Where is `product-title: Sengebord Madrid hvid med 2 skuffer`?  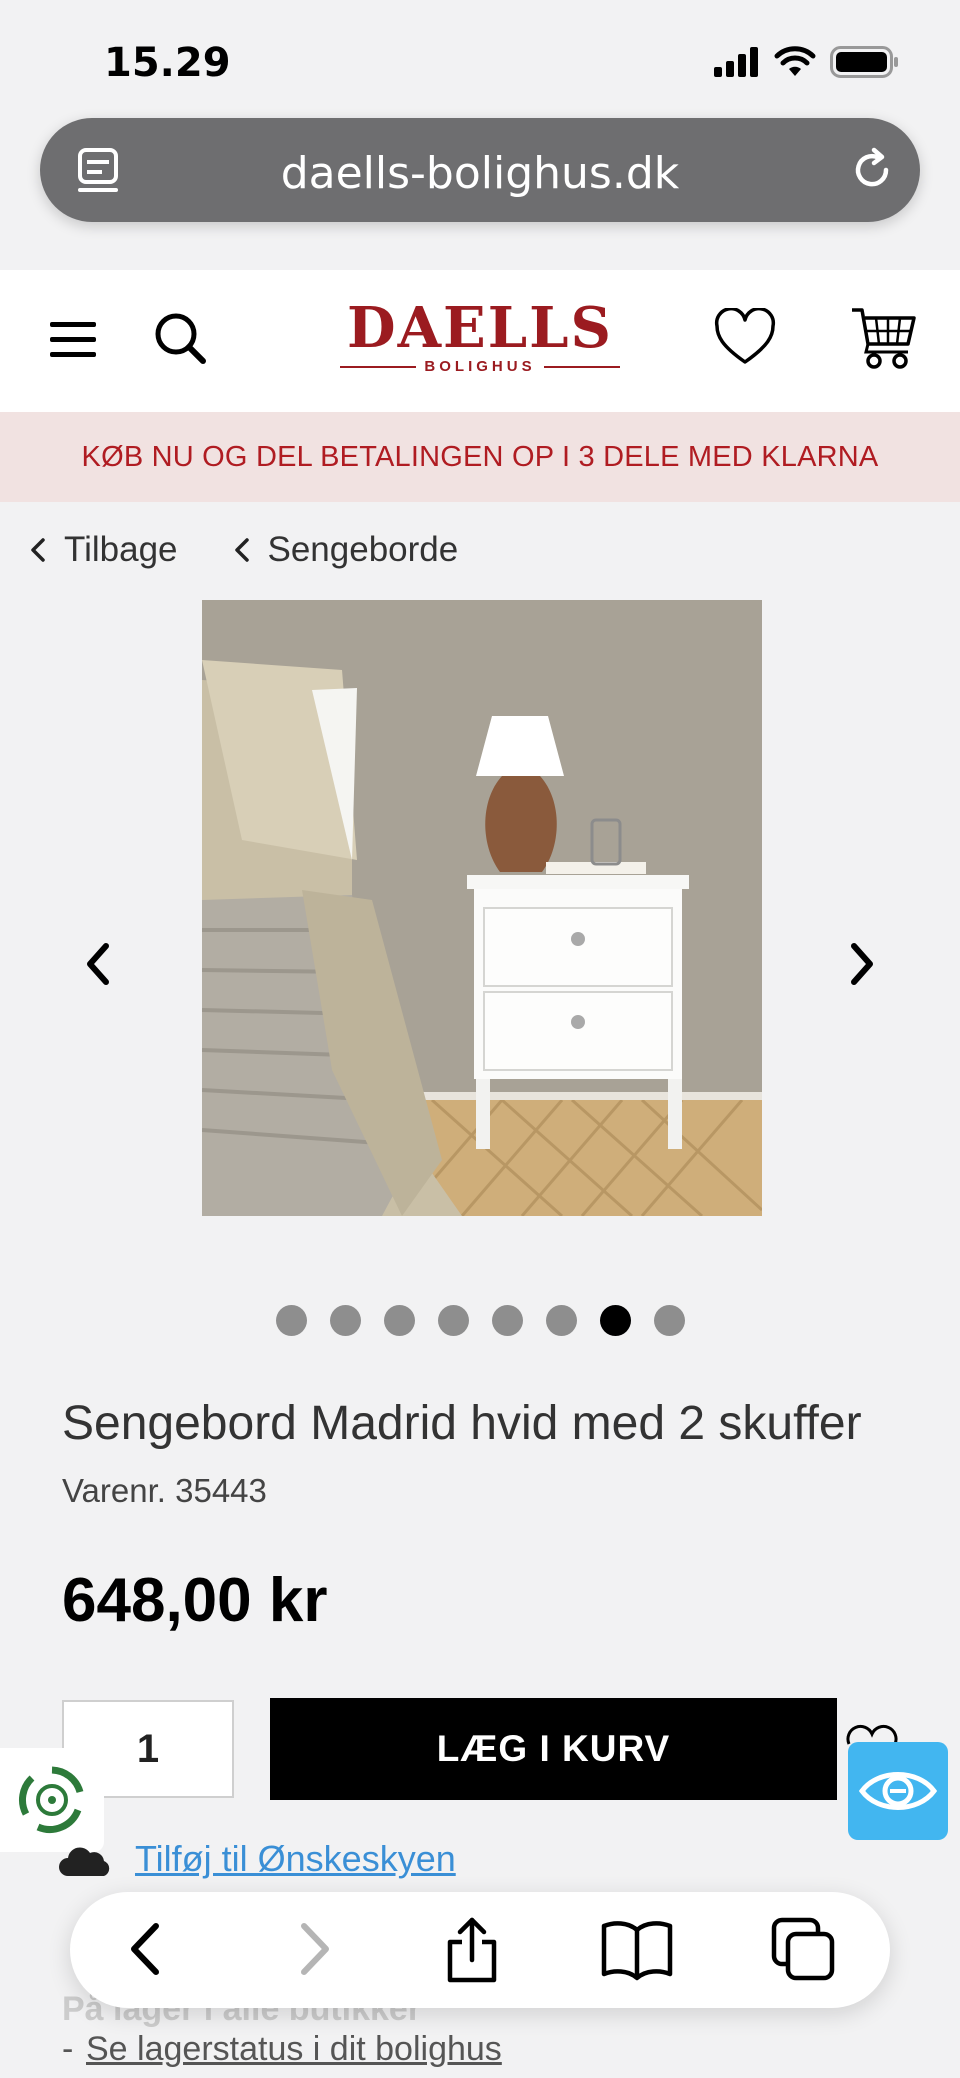 product-title: Sengebord Madrid hvid med 2 skuffer is located at coordinates (462, 1423).